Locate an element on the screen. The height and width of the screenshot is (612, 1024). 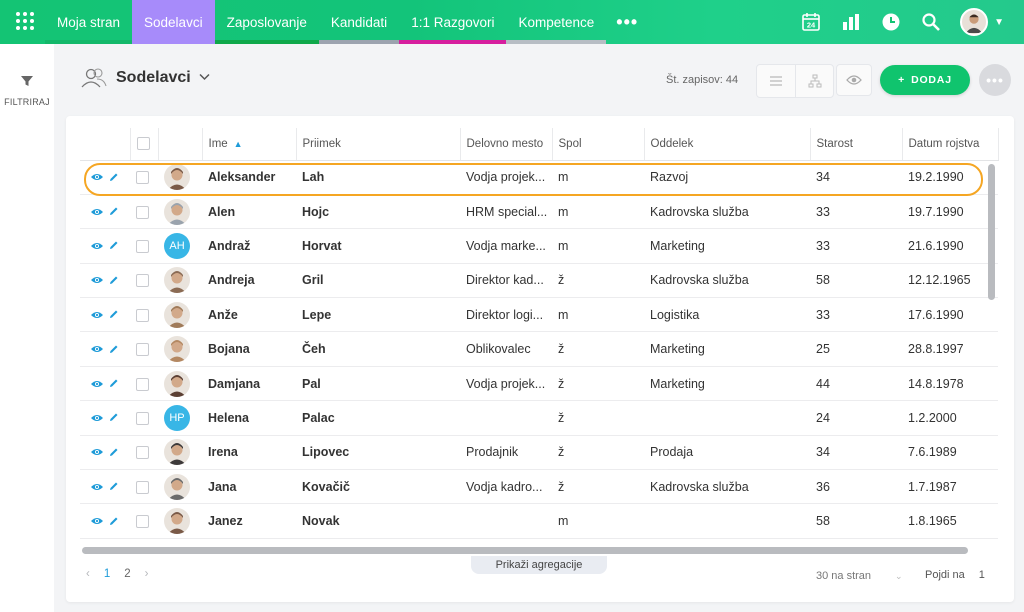
tab-indicator is located at coordinates (266, 42).